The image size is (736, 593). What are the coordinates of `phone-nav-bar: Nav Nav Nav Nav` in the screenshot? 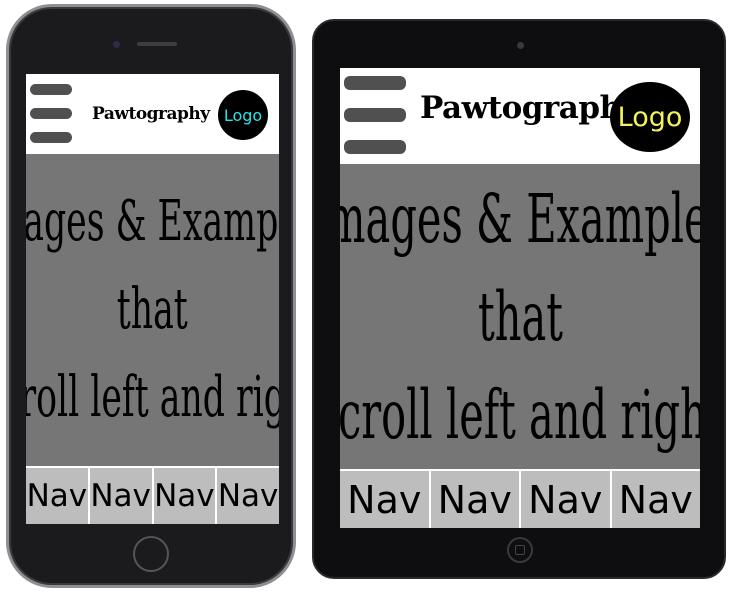 It's located at (152, 496).